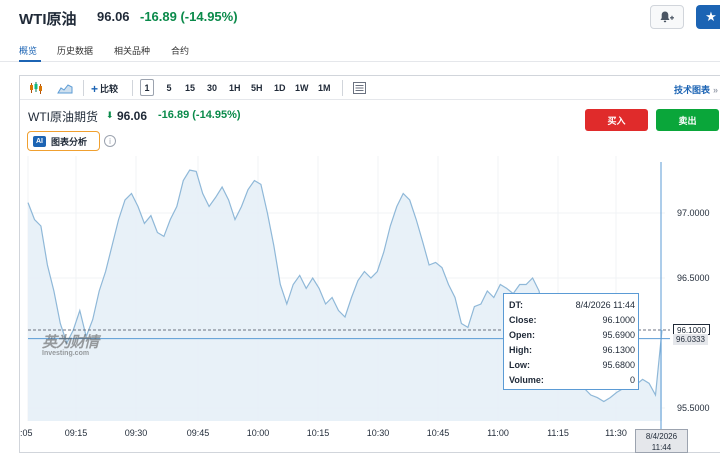  Describe the element at coordinates (28, 50) in the screenshot. I see `tab-overview: 概览` at that location.